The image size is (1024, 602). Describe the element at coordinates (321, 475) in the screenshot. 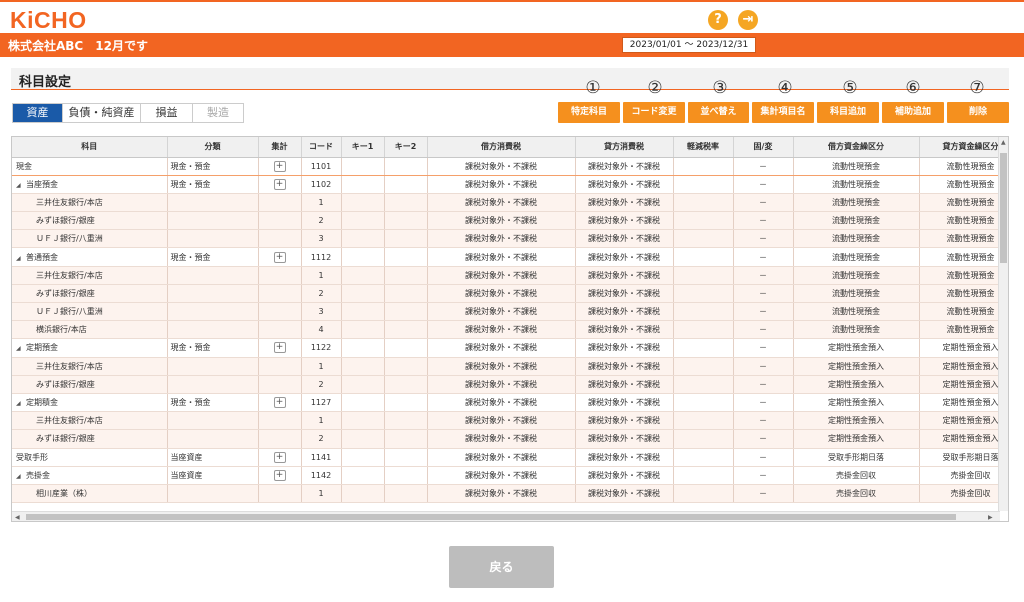

I see `code-cell: 1142` at that location.